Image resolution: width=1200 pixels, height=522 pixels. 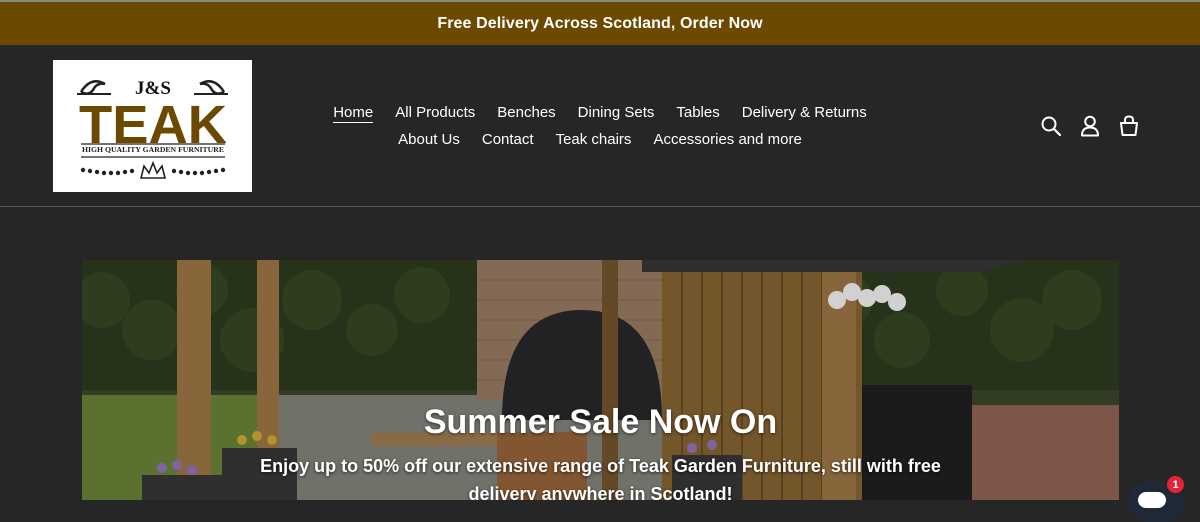 I want to click on nav-link-home: Home, so click(x=353, y=112).